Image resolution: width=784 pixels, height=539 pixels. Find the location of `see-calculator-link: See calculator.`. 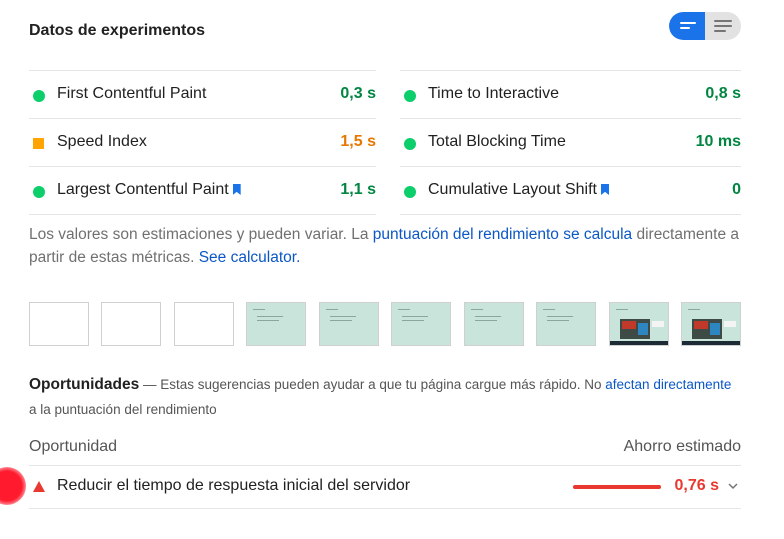

see-calculator-link: See calculator. is located at coordinates (250, 257).